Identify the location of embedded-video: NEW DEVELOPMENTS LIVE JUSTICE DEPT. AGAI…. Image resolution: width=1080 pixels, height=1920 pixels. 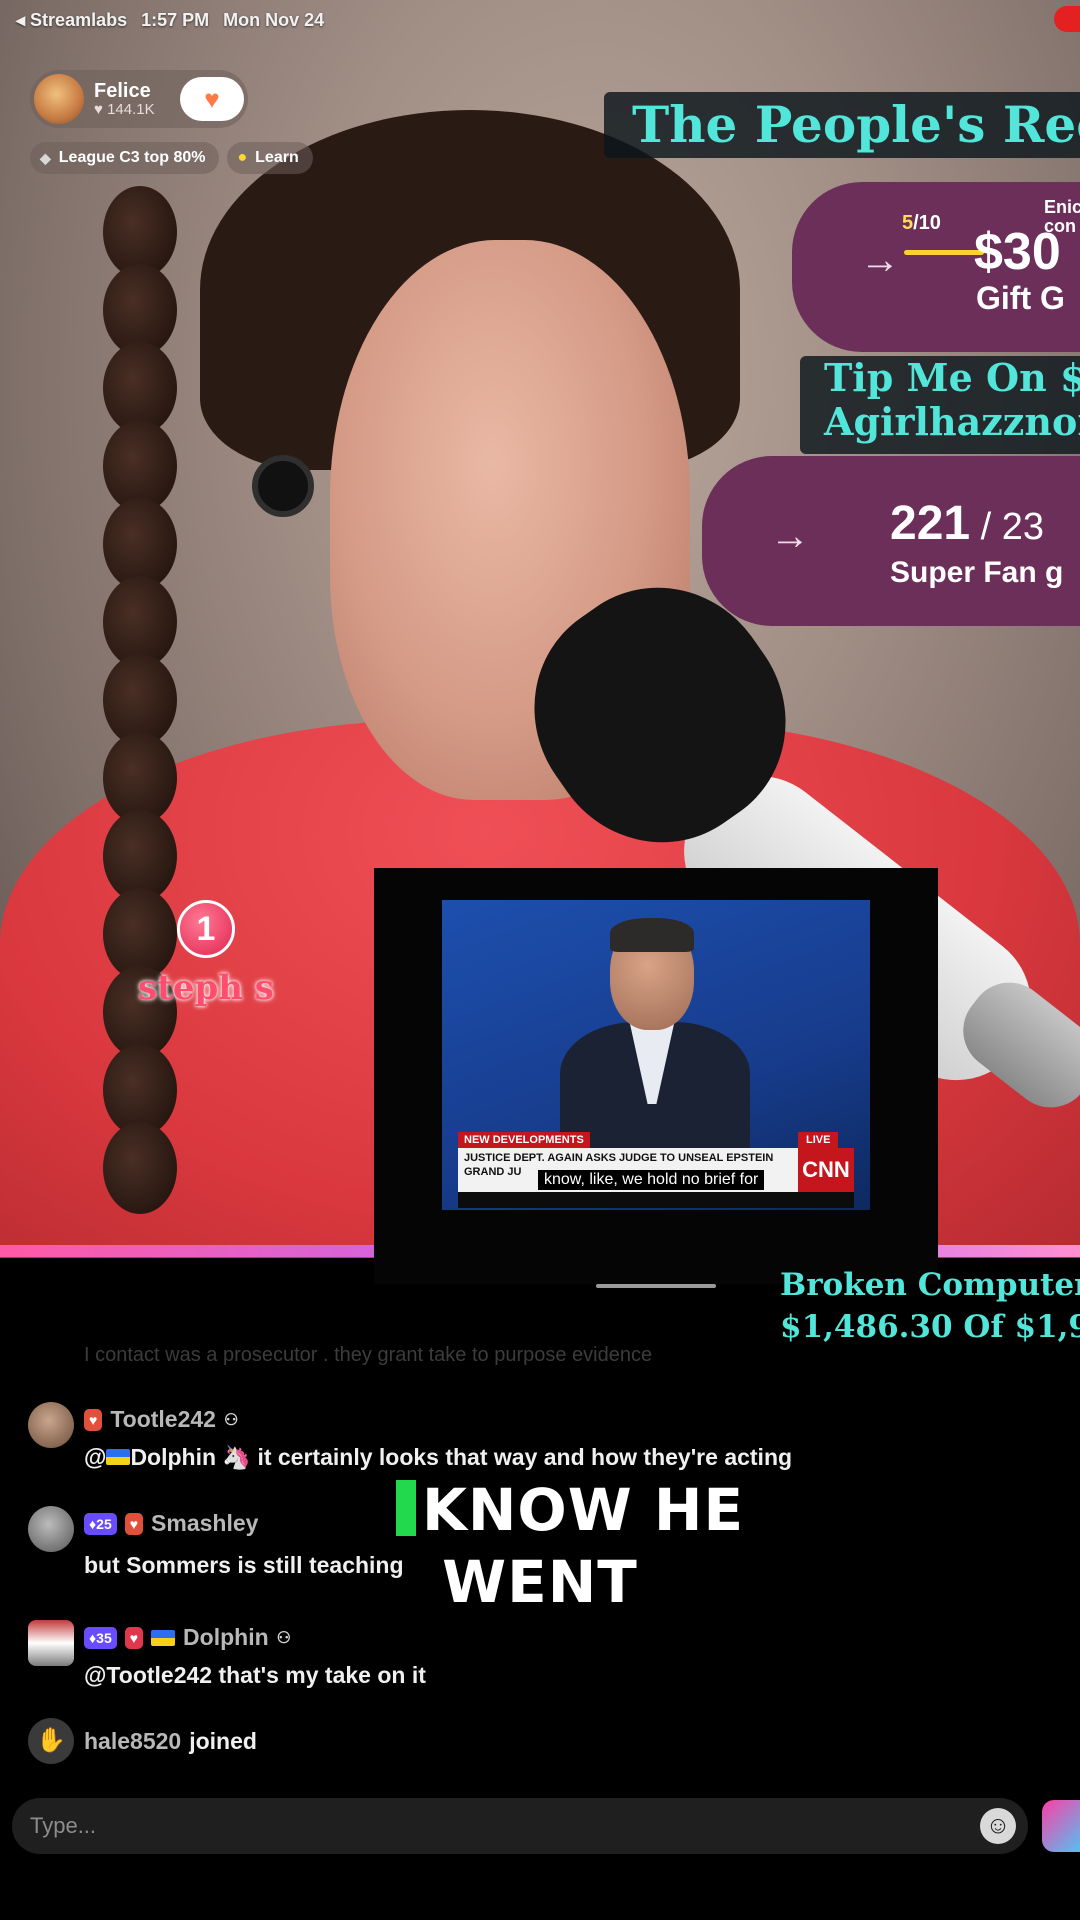
(656, 1078).